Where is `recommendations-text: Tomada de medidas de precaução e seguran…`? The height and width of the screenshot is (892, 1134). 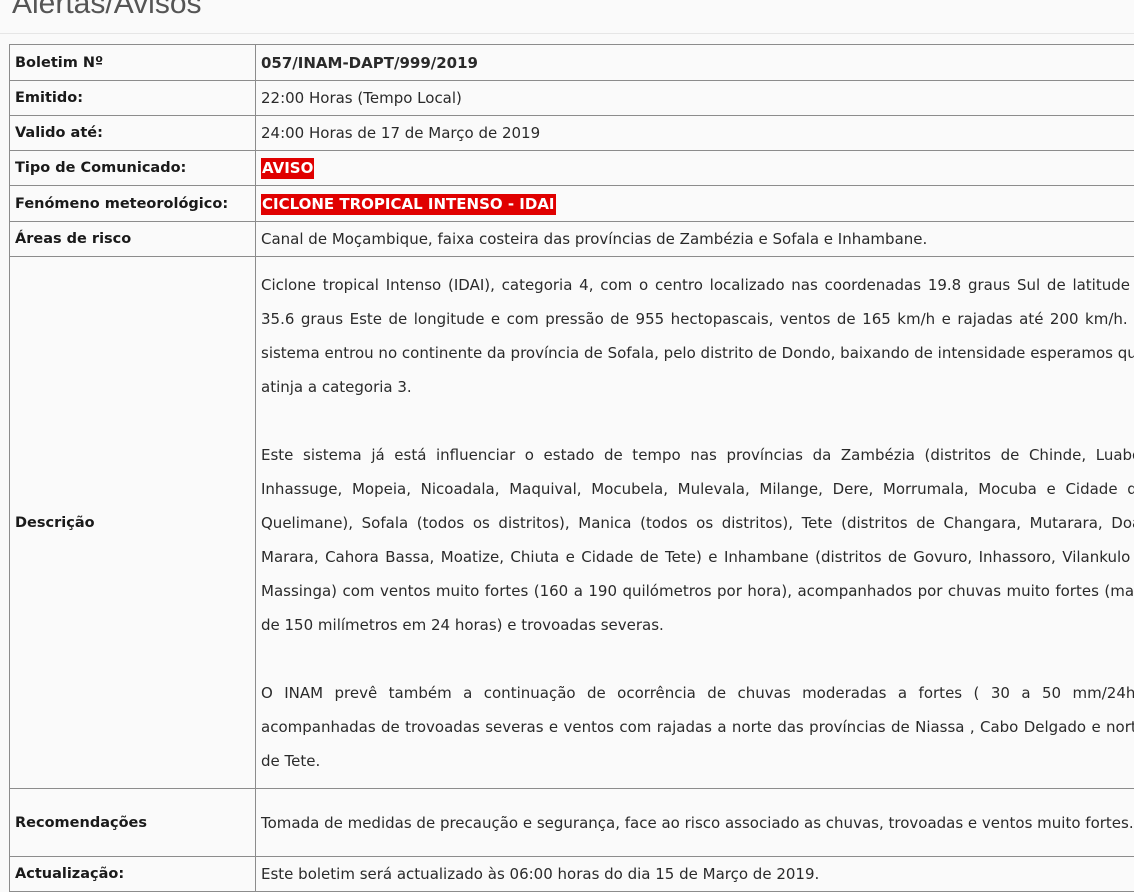
recommendations-text: Tomada de medidas de precaução e seguran… is located at coordinates (697, 822).